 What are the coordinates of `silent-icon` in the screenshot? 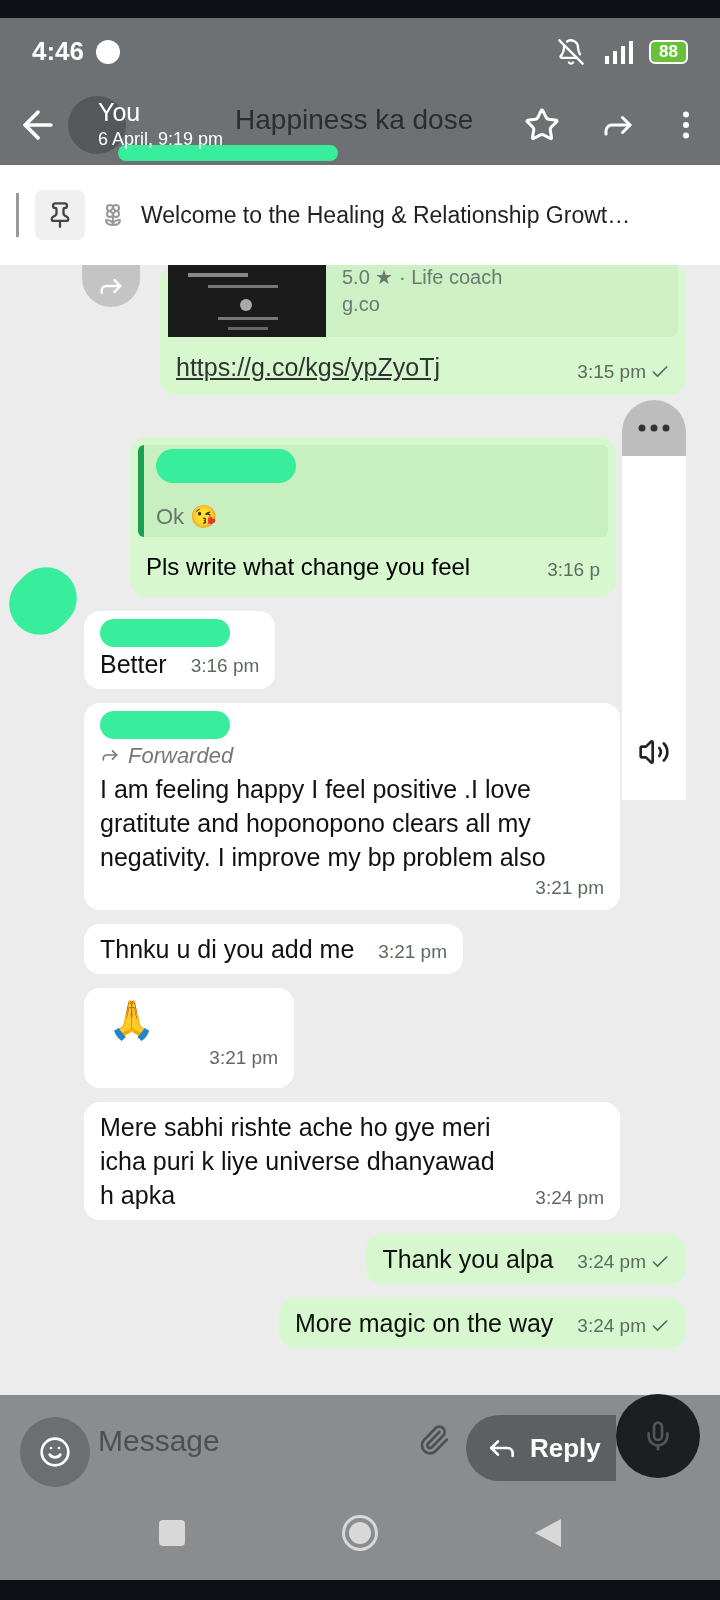 It's located at (571, 51).